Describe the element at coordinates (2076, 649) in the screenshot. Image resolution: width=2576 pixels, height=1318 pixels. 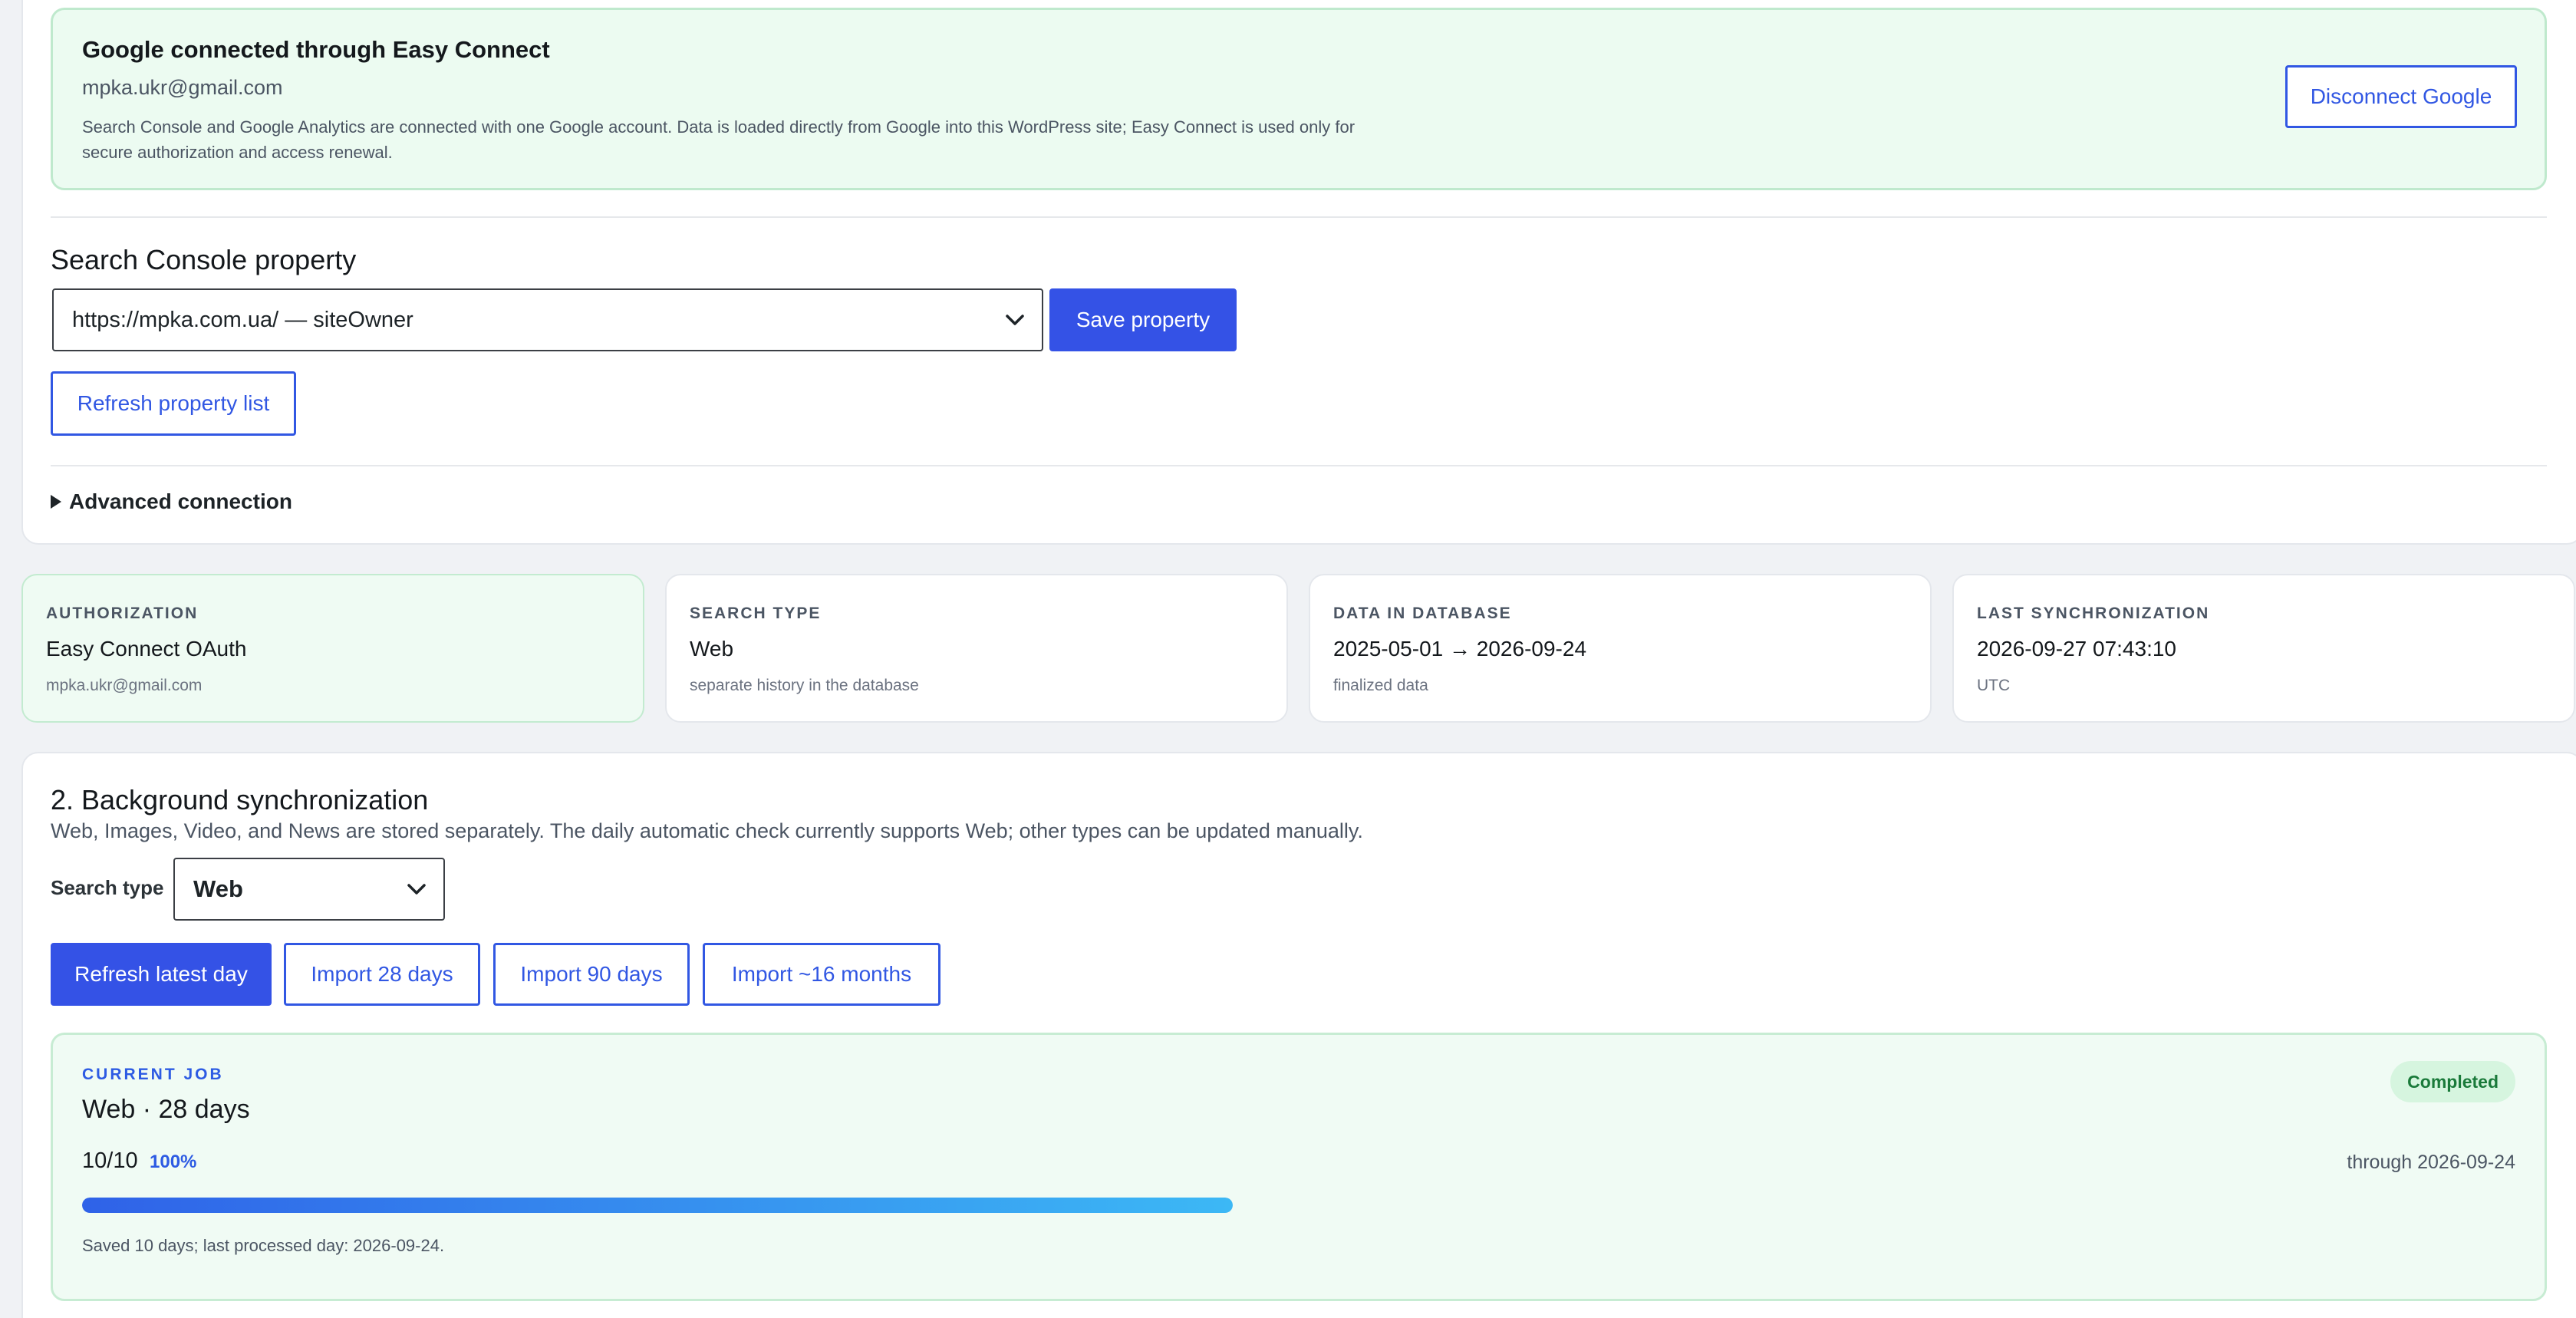
I see `card-value: 2026-09-27 07:43:10` at that location.